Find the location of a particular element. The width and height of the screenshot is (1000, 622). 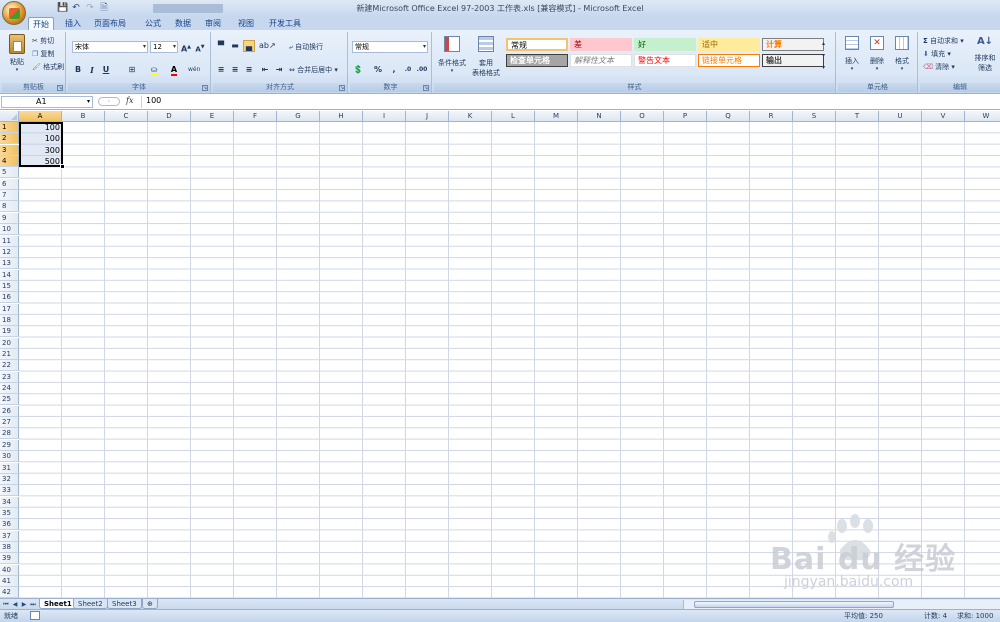

row-header-23: 23 is located at coordinates (9, 377).